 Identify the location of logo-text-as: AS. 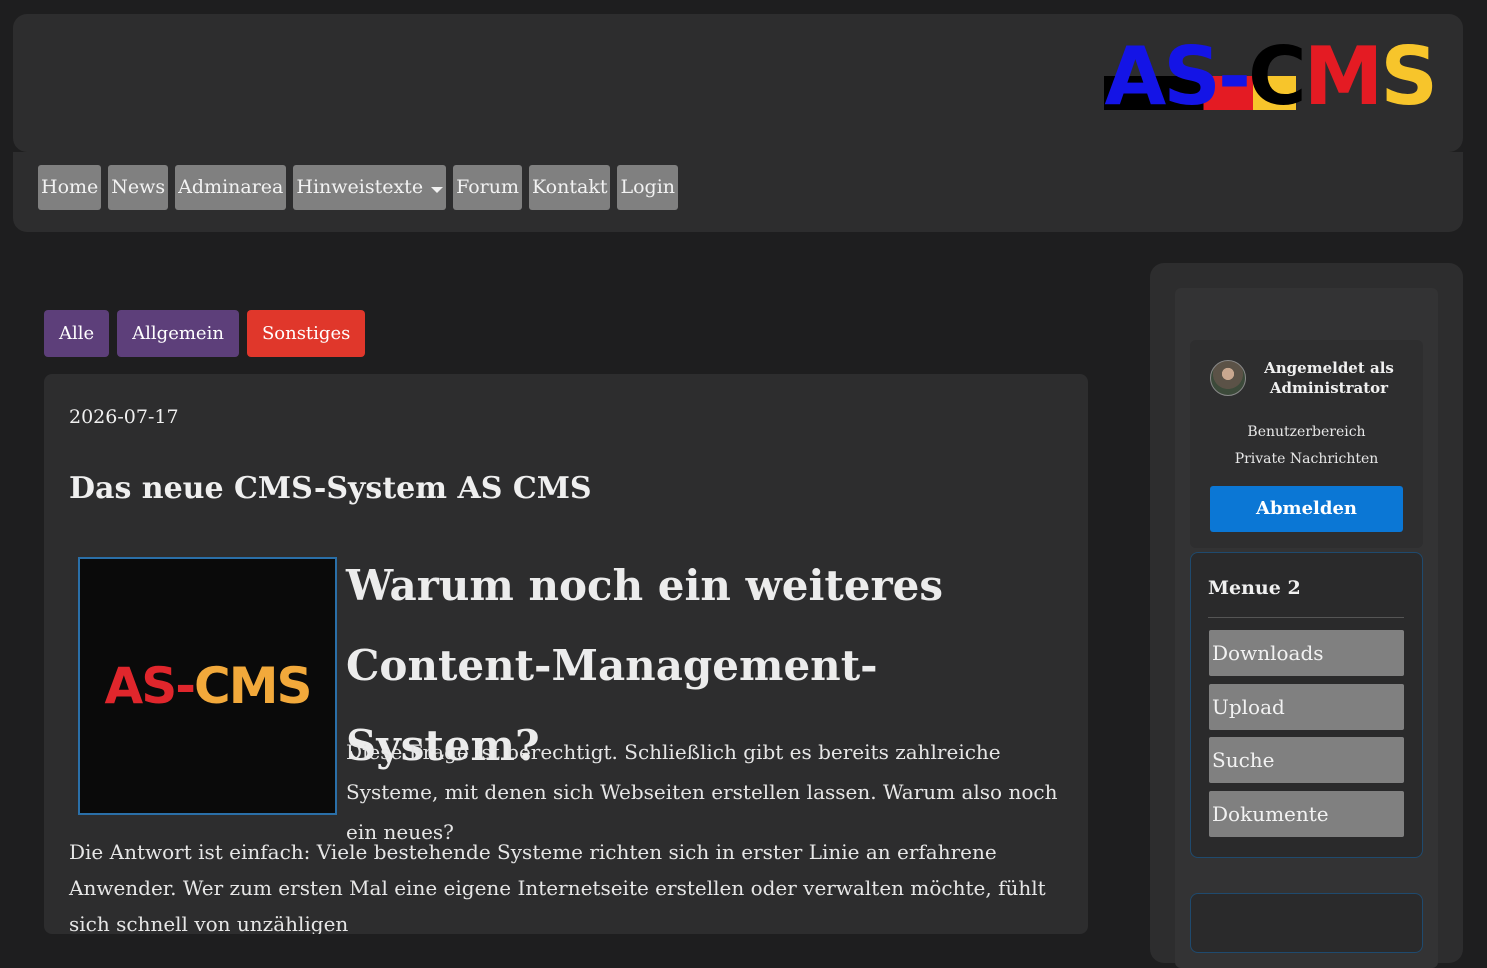
(1162, 76).